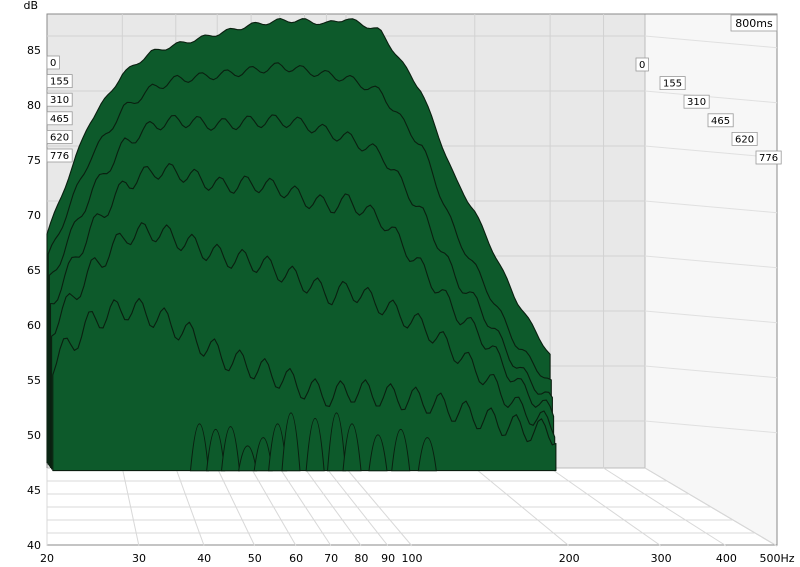 This screenshot has height=567, width=800. I want to click on x-tick-label-80: 80, so click(361, 558).